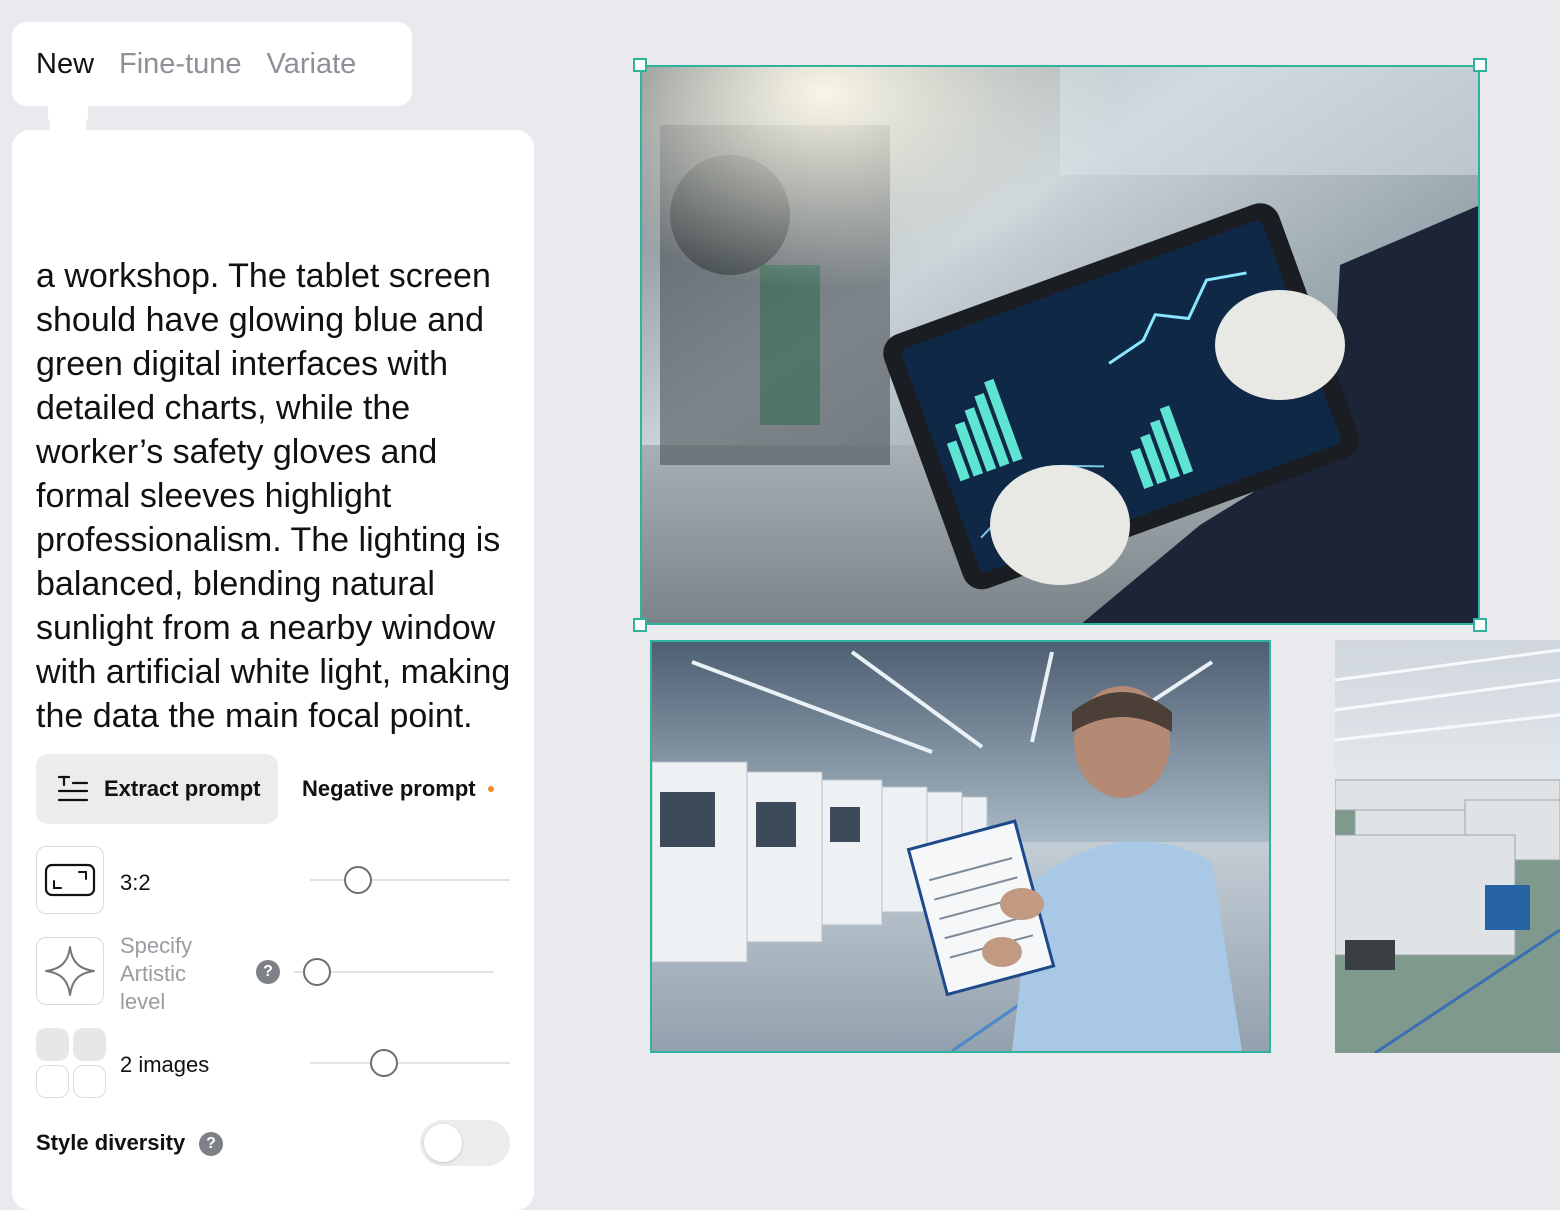  What do you see at coordinates (410, 880) in the screenshot?
I see `aspect-ratio-slider` at bounding box center [410, 880].